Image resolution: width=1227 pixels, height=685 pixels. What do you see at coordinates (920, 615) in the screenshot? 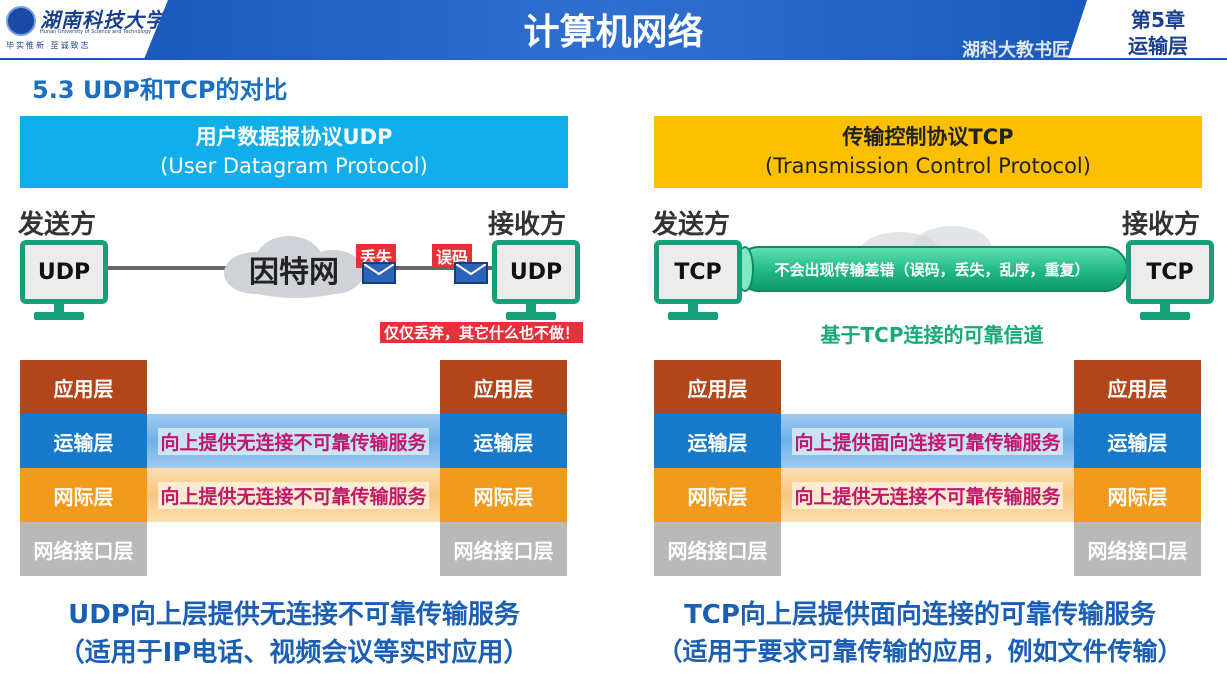
I see `tcp-summary: TCP向上层提供面向连接的可靠传输服务` at bounding box center [920, 615].